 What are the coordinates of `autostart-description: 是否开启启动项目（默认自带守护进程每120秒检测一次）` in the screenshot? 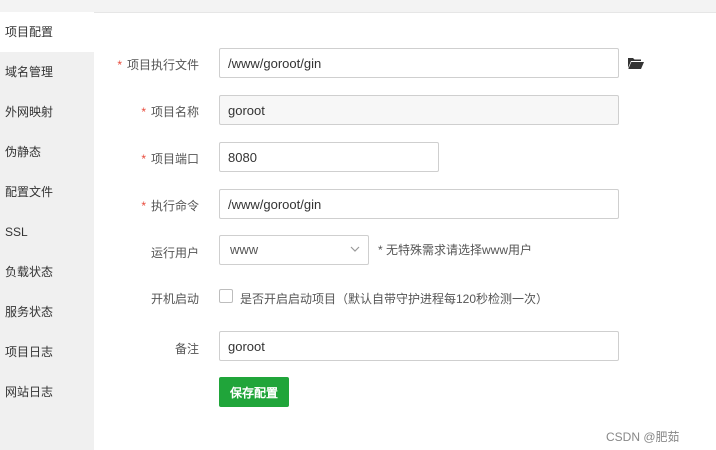 It's located at (394, 299).